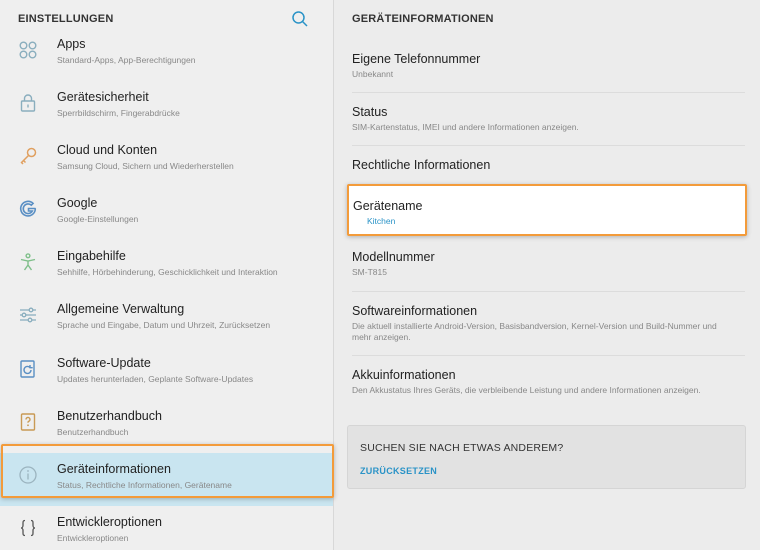 This screenshot has width=760, height=550. Describe the element at coordinates (462, 448) in the screenshot. I see `search-suggestion-heading: SUCHEN SIE NACH ETWAS ANDEREM?` at that location.